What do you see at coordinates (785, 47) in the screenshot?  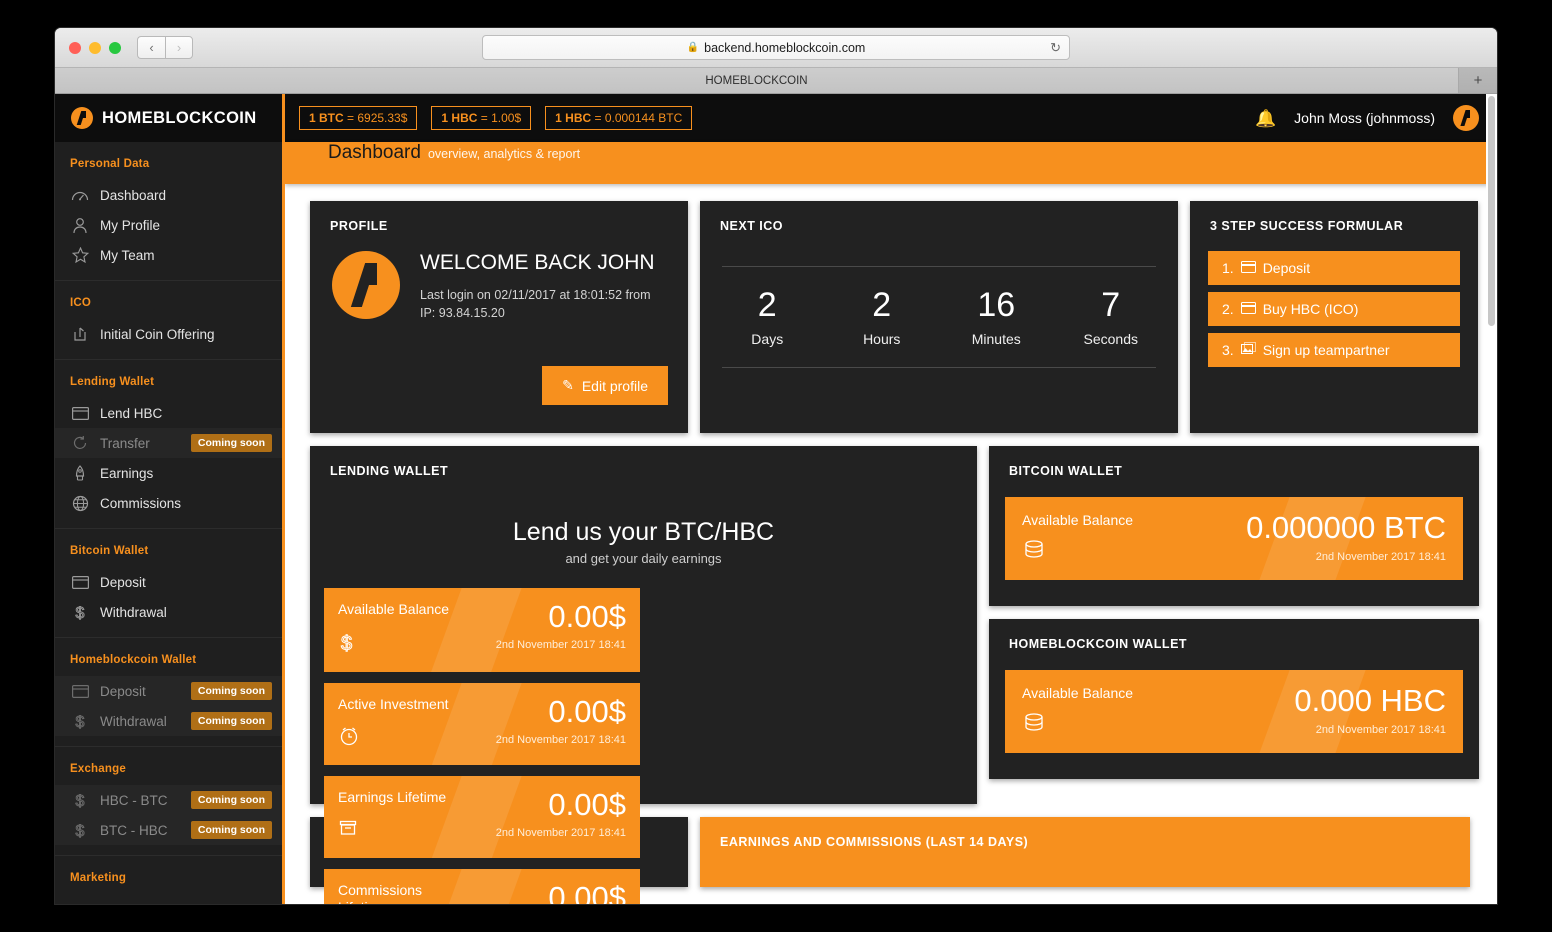 I see `url-text: backend.homeblockcoin.com` at bounding box center [785, 47].